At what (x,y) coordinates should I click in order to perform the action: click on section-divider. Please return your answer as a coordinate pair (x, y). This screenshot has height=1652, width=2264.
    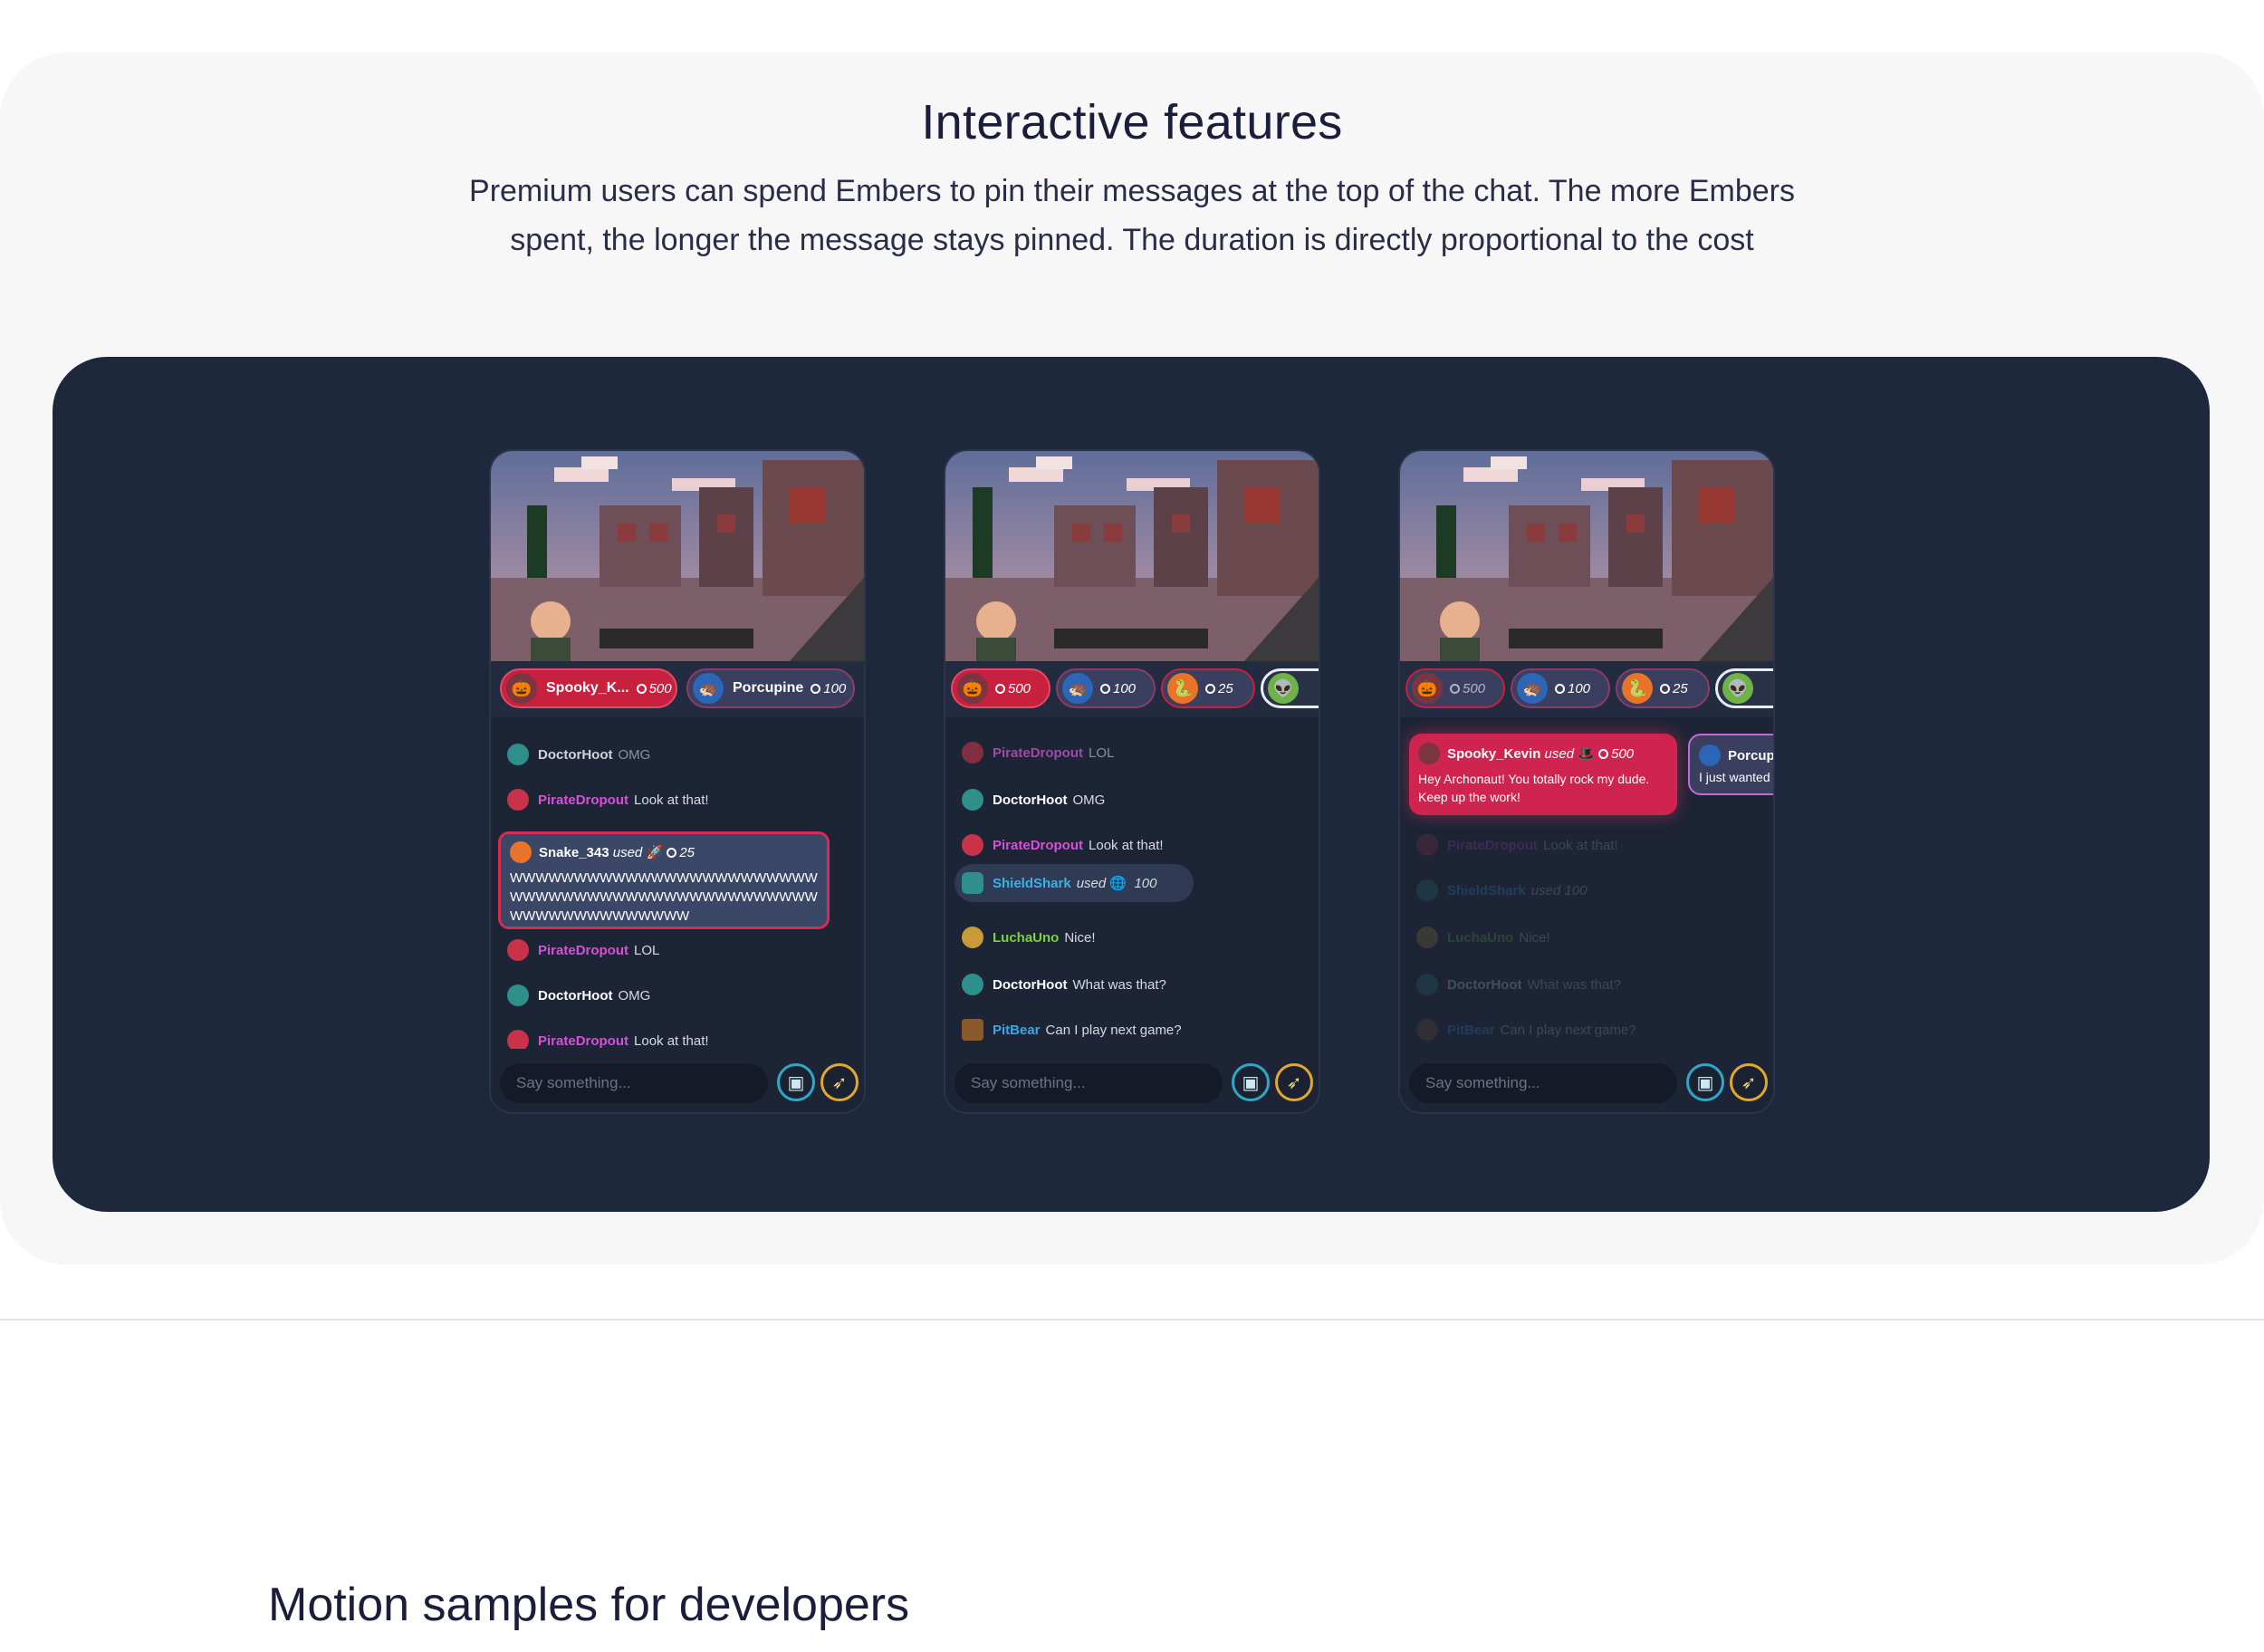
    Looking at the image, I should click on (1132, 1320).